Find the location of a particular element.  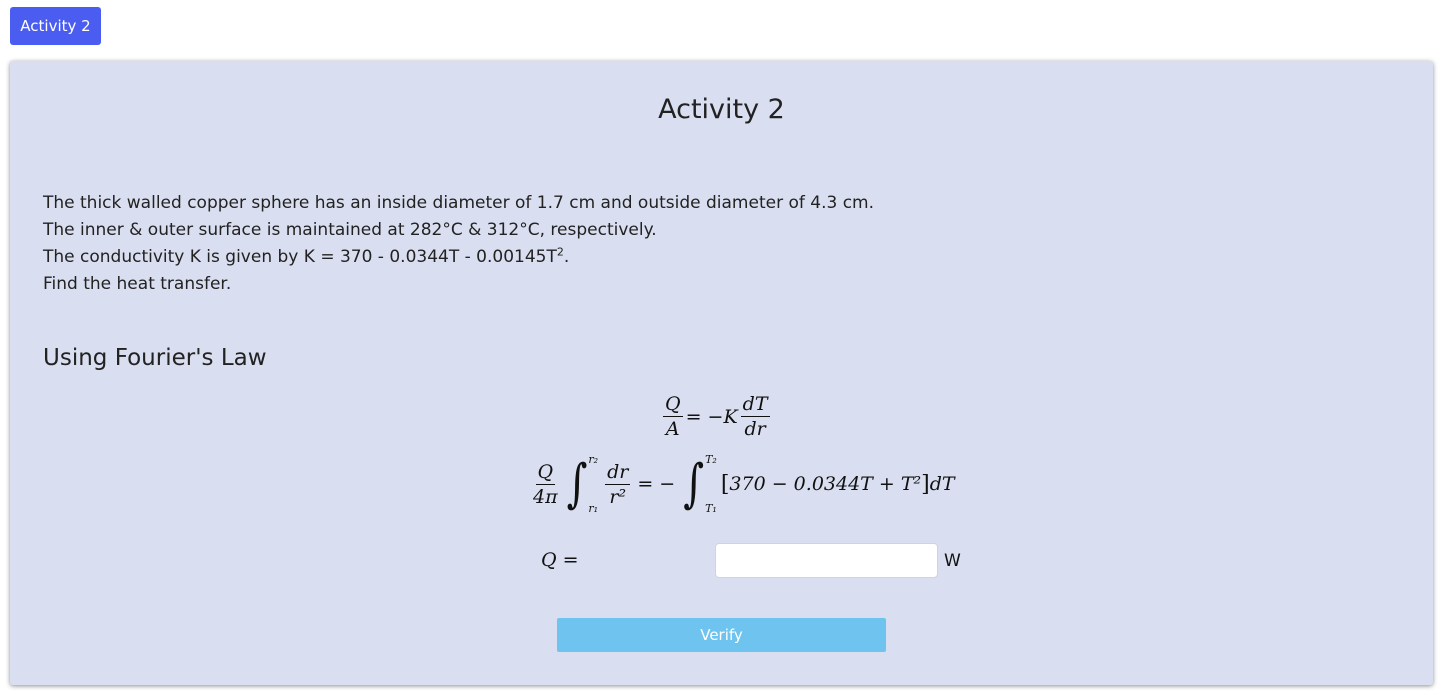

equals-minus-k: = −K is located at coordinates (711, 416).